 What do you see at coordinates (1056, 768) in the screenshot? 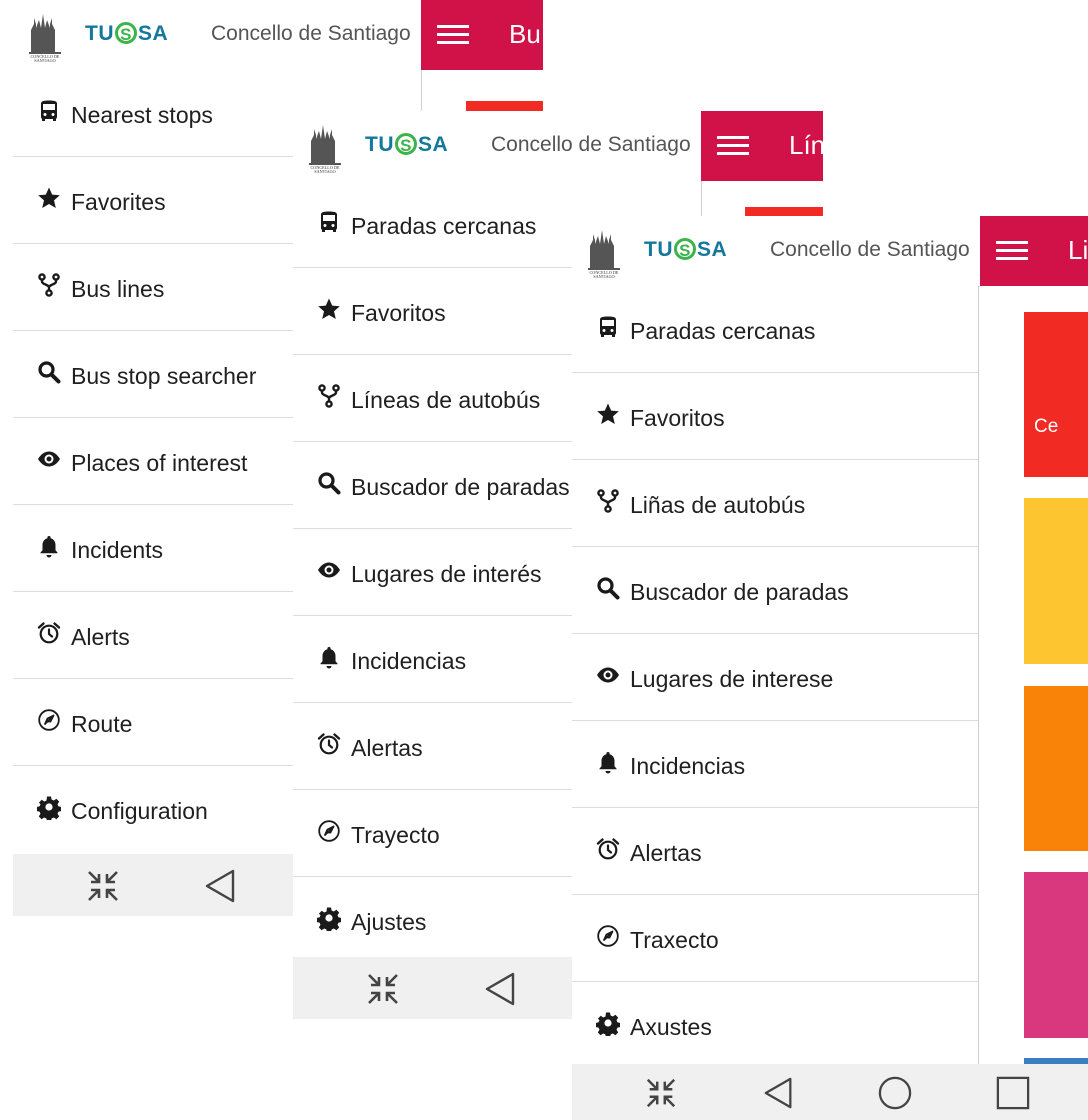
I see `line-tile-orange` at bounding box center [1056, 768].